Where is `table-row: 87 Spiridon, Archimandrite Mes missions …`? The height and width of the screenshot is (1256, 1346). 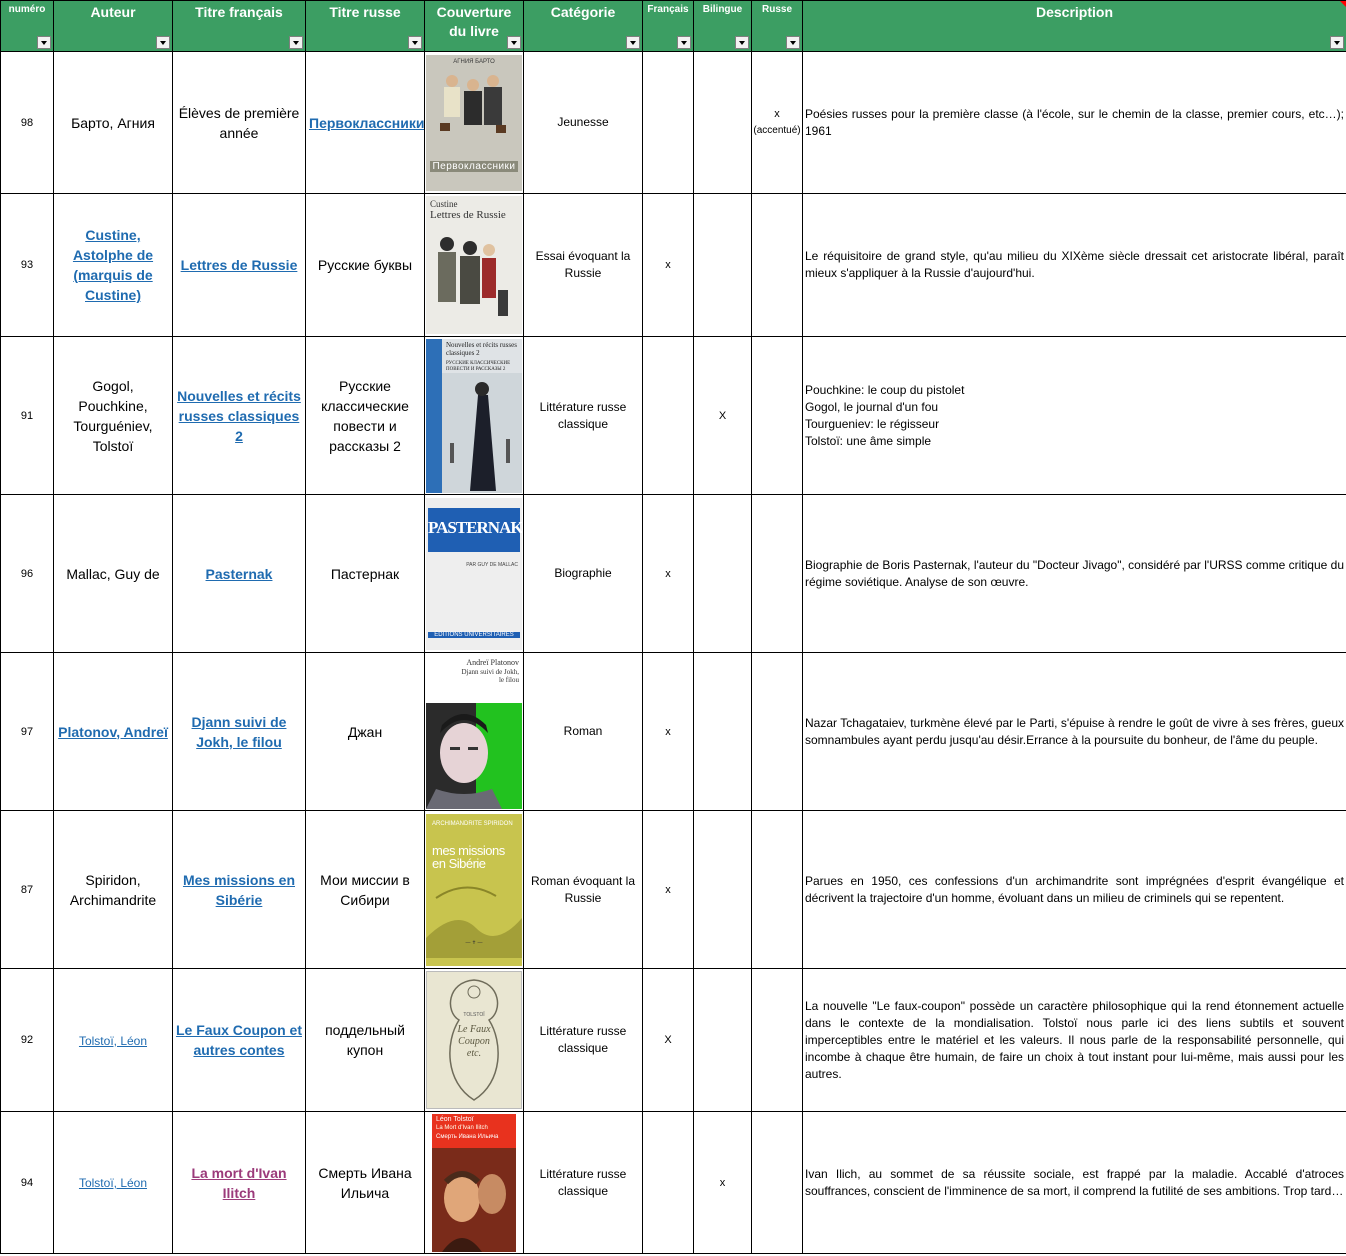
table-row: 87 Spiridon, Archimandrite Mes missions … is located at coordinates (673, 889).